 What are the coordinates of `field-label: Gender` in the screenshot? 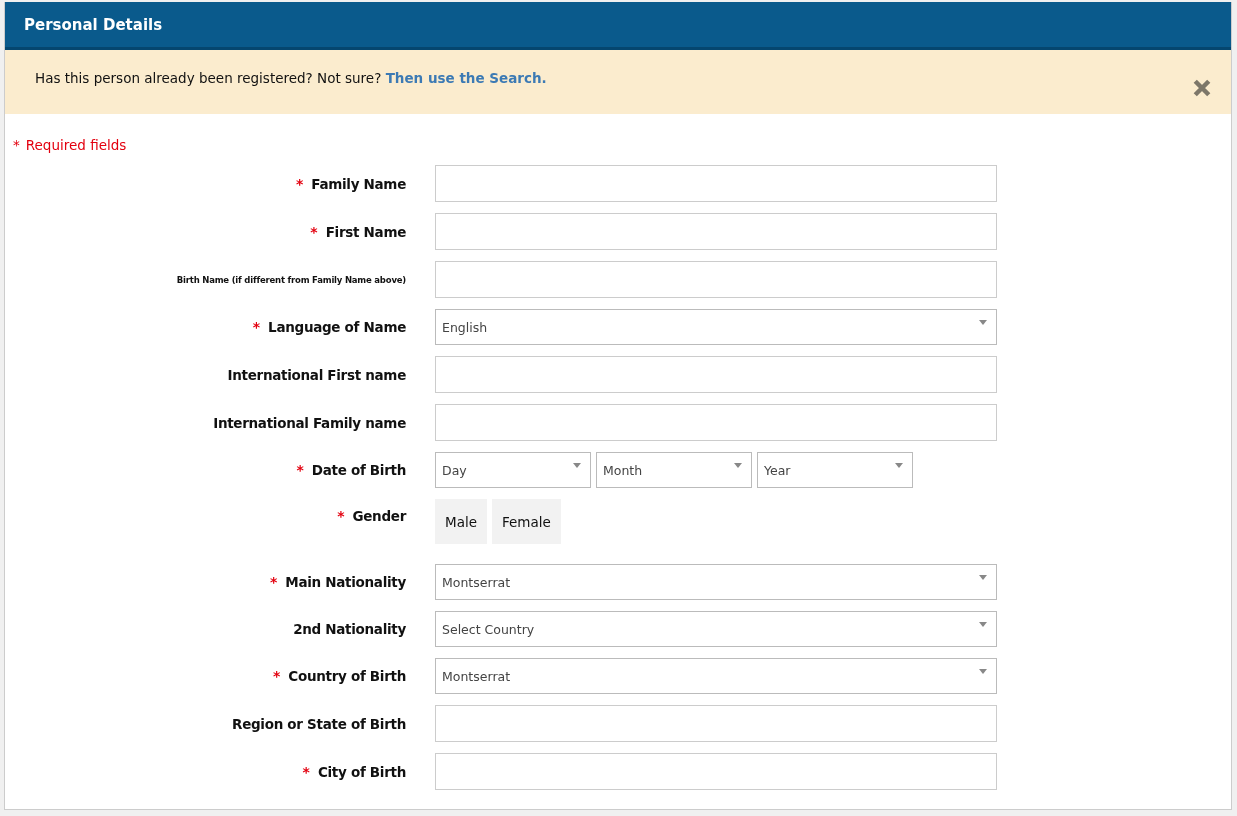 It's located at (379, 516).